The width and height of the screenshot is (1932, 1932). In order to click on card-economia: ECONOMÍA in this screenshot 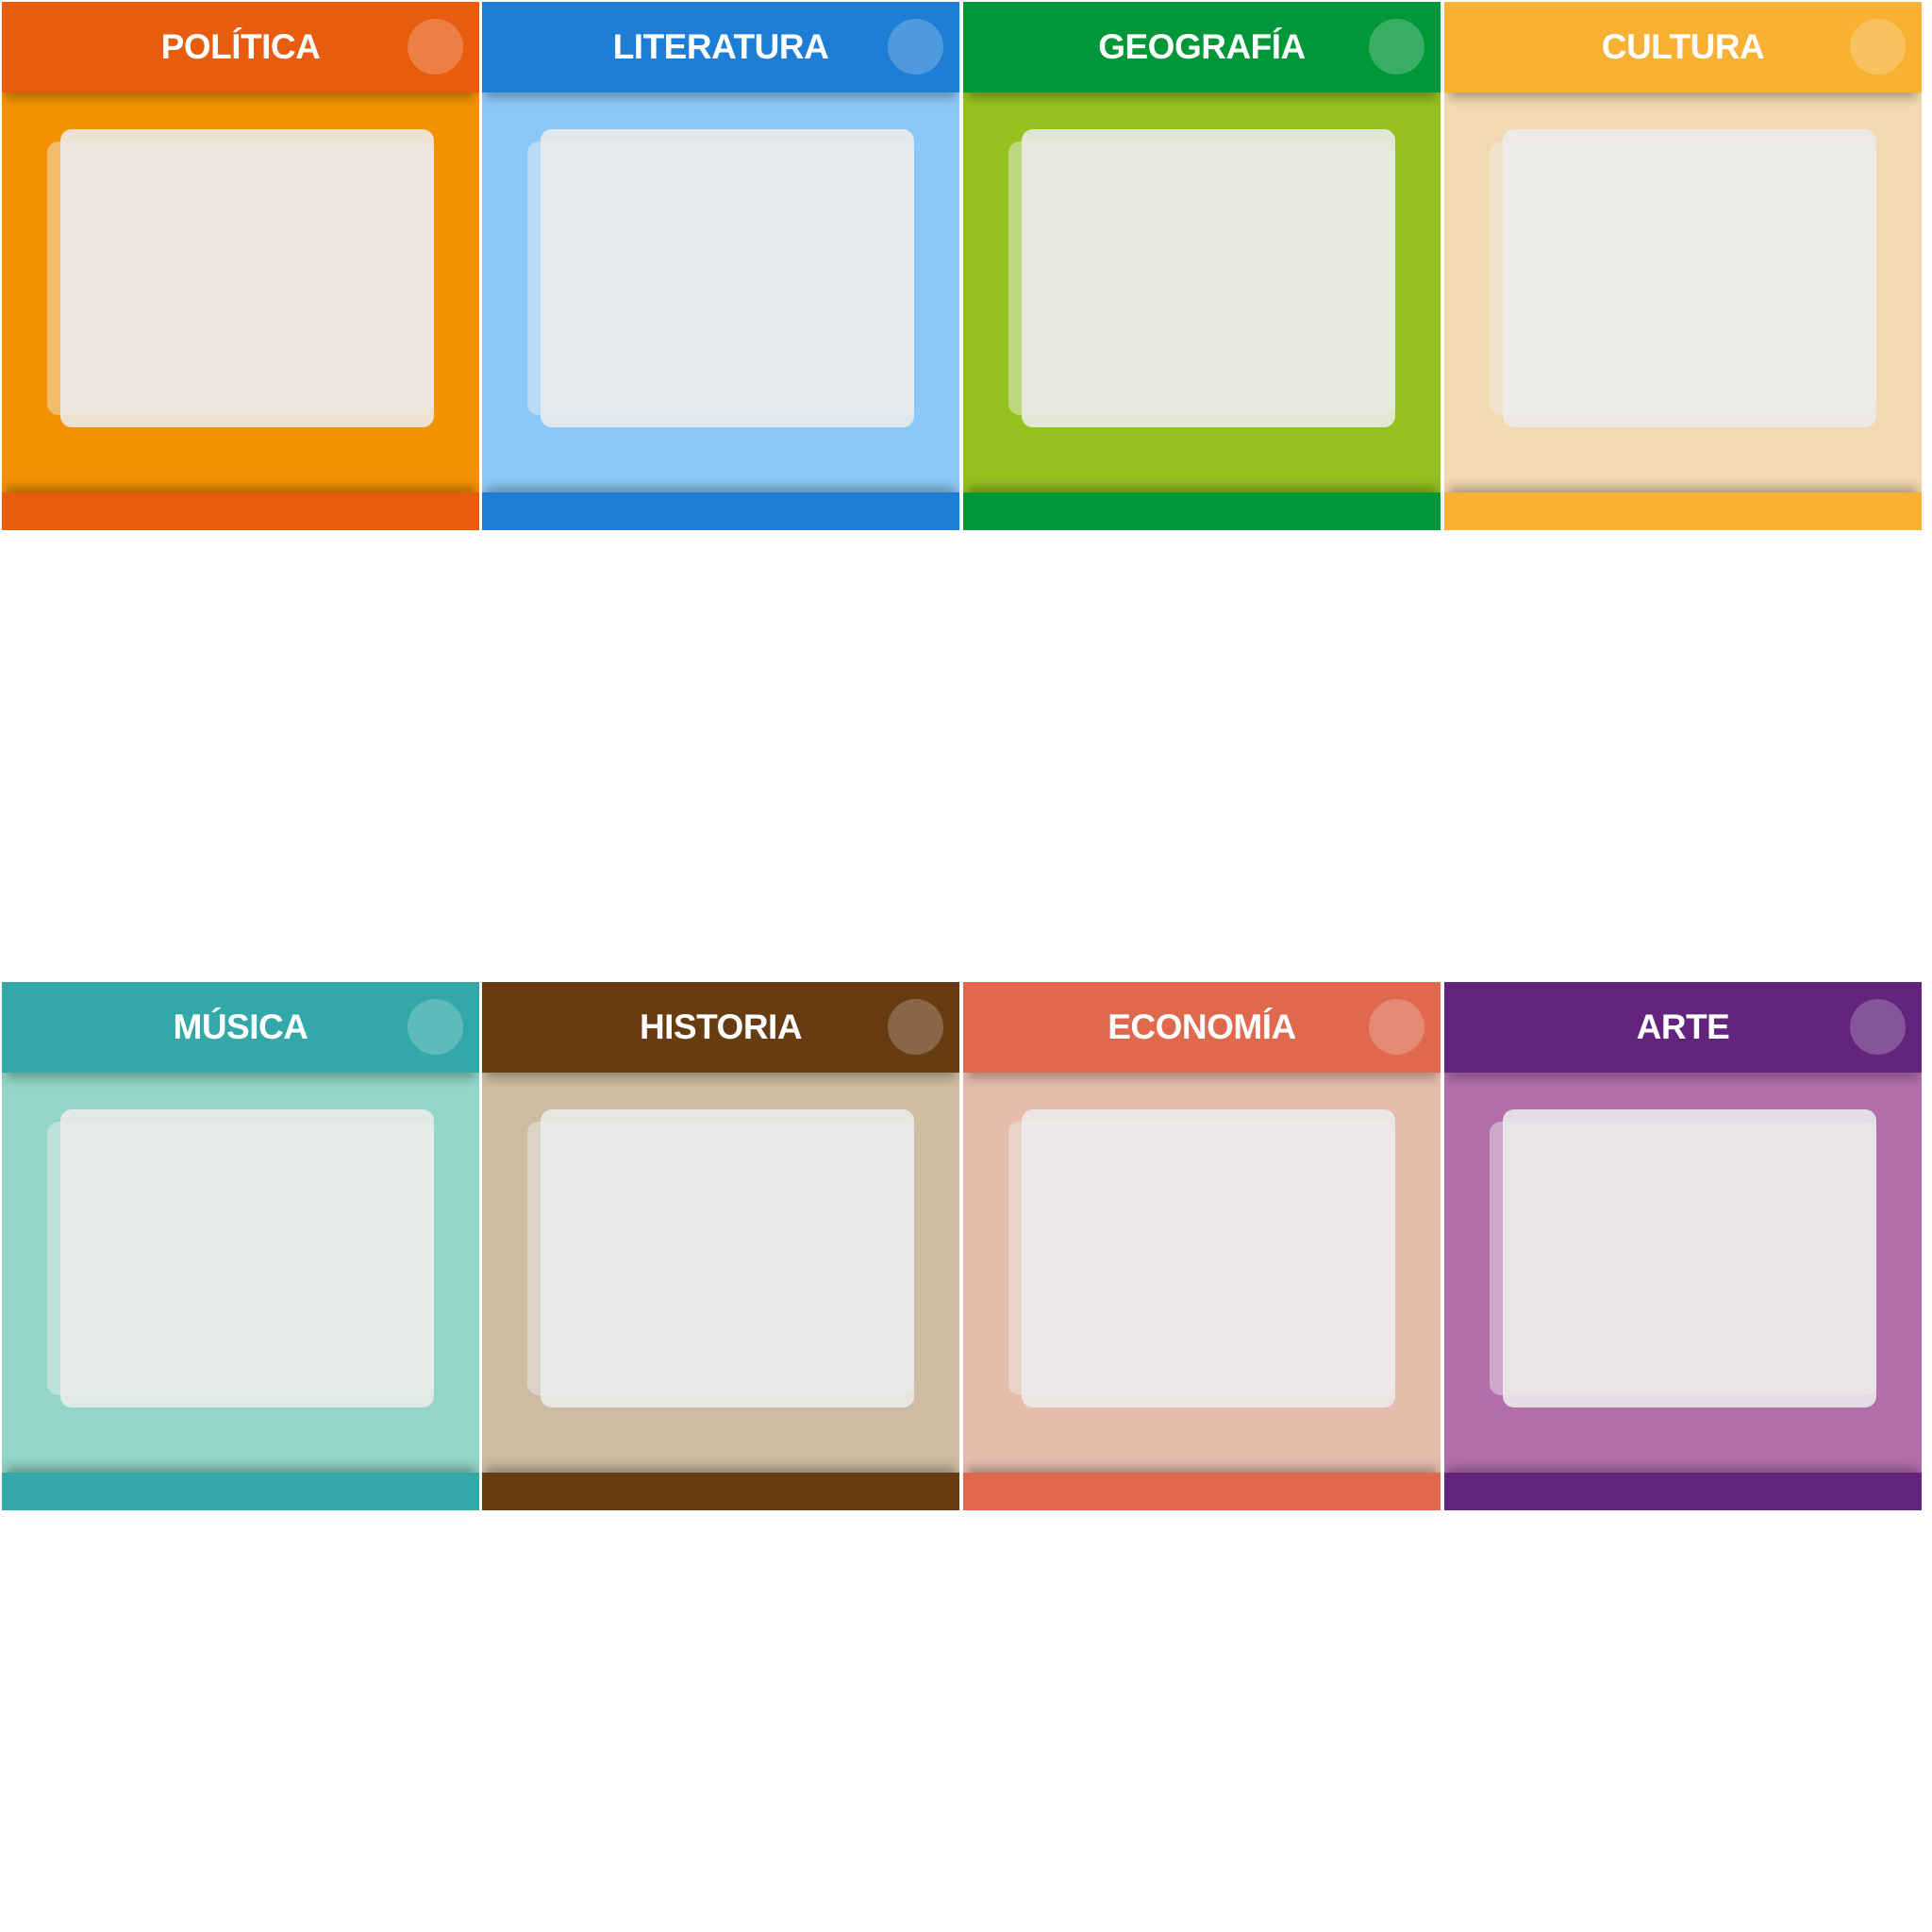, I will do `click(1202, 1246)`.